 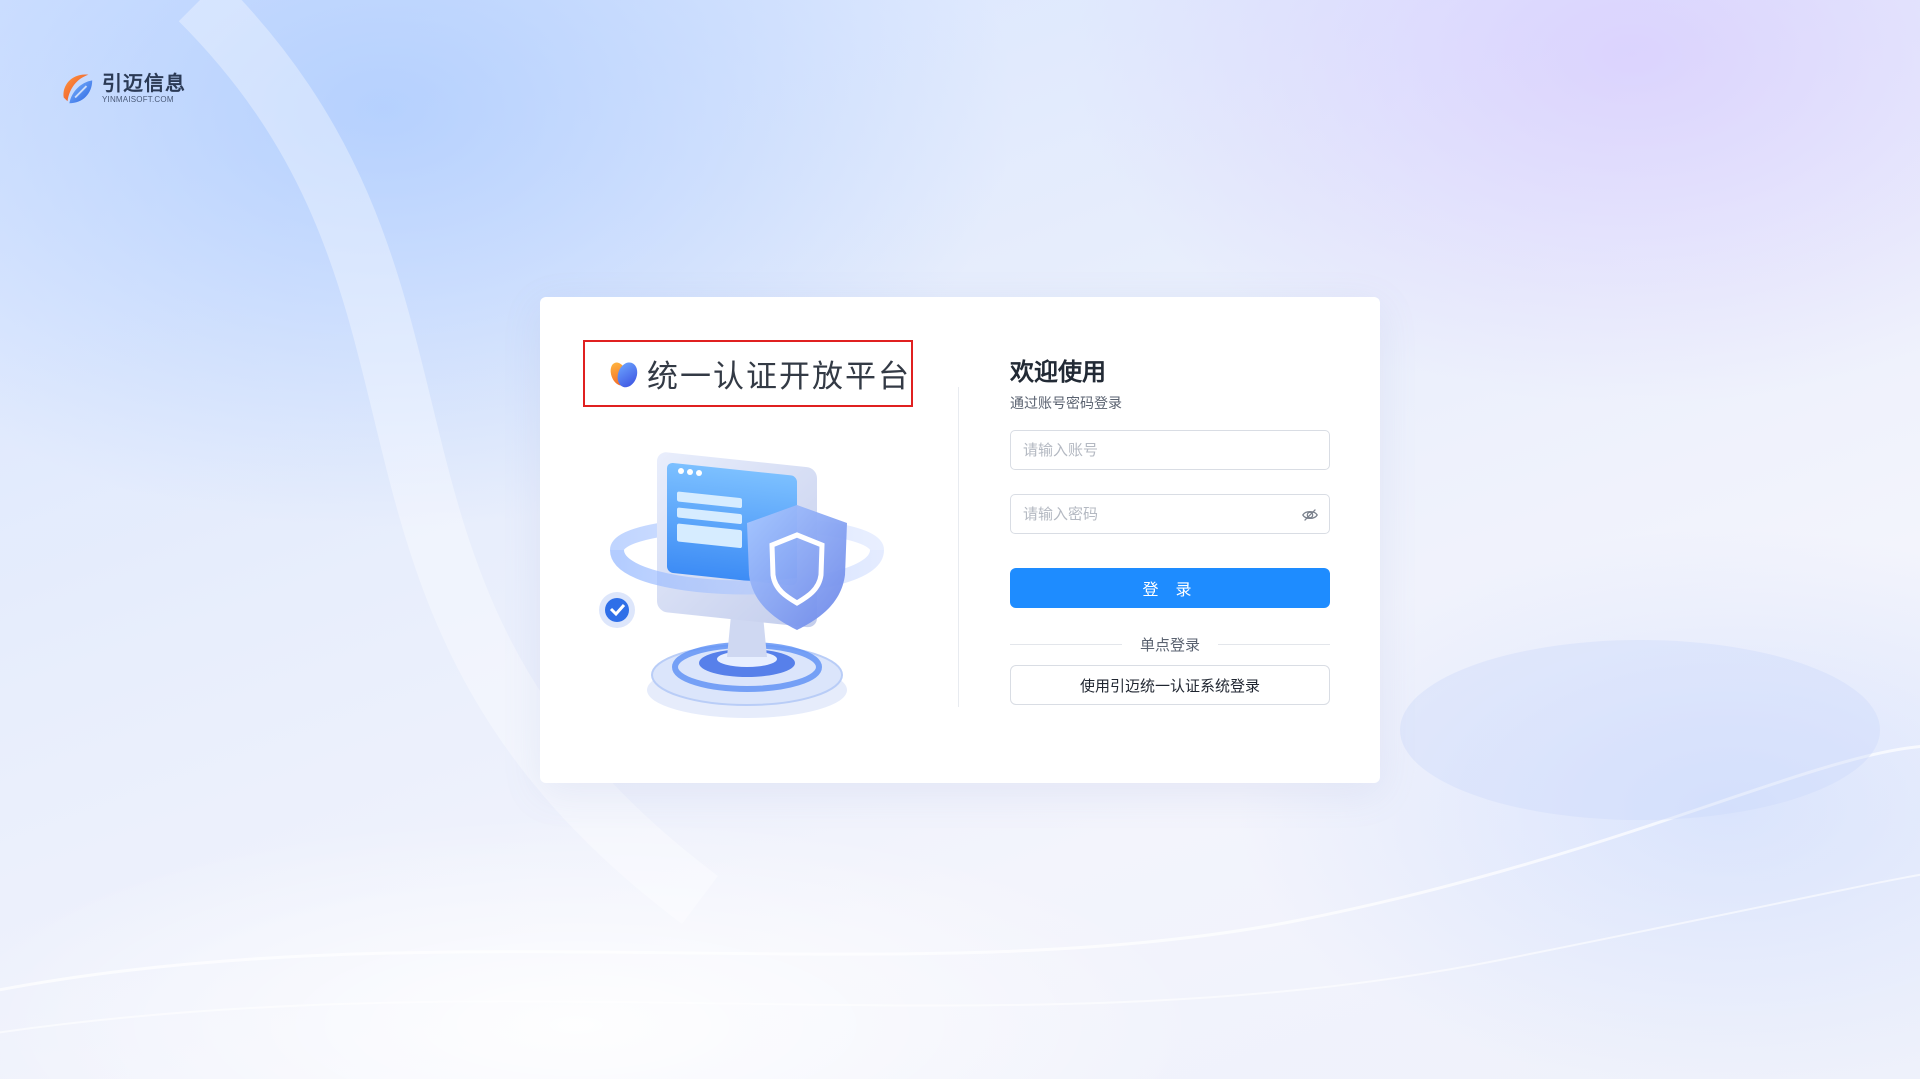 I want to click on password-field, so click(x=1170, y=514).